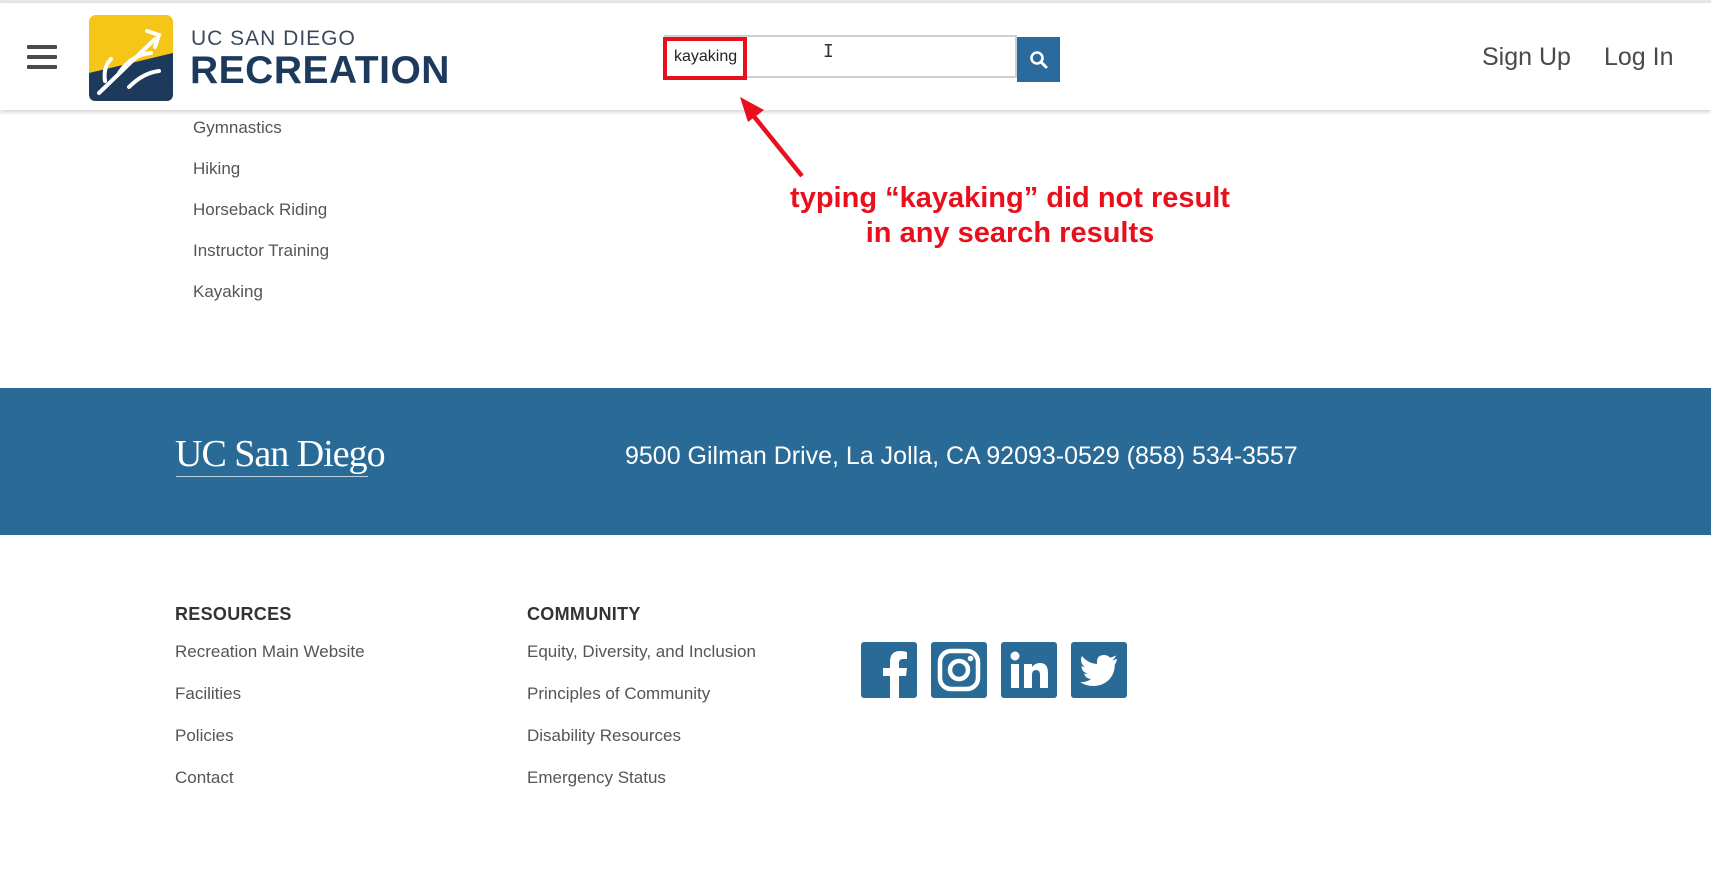 The height and width of the screenshot is (869, 1711). What do you see at coordinates (273, 38) in the screenshot?
I see `logo-subtitle: UC SAN DIEGO` at bounding box center [273, 38].